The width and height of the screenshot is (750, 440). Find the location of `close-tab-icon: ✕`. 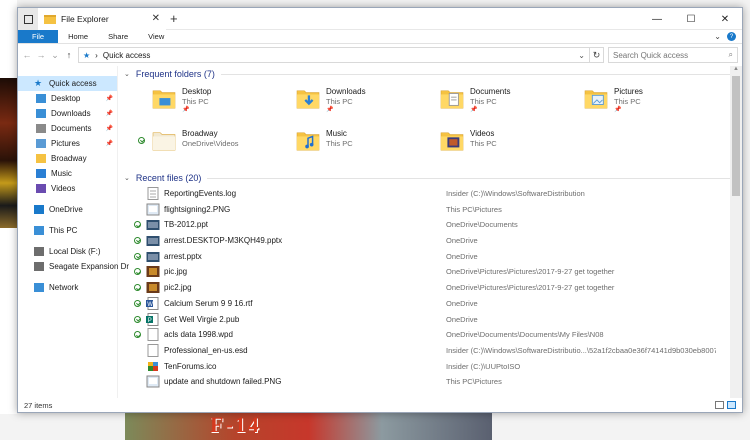

close-tab-icon: ✕ is located at coordinates (156, 18).